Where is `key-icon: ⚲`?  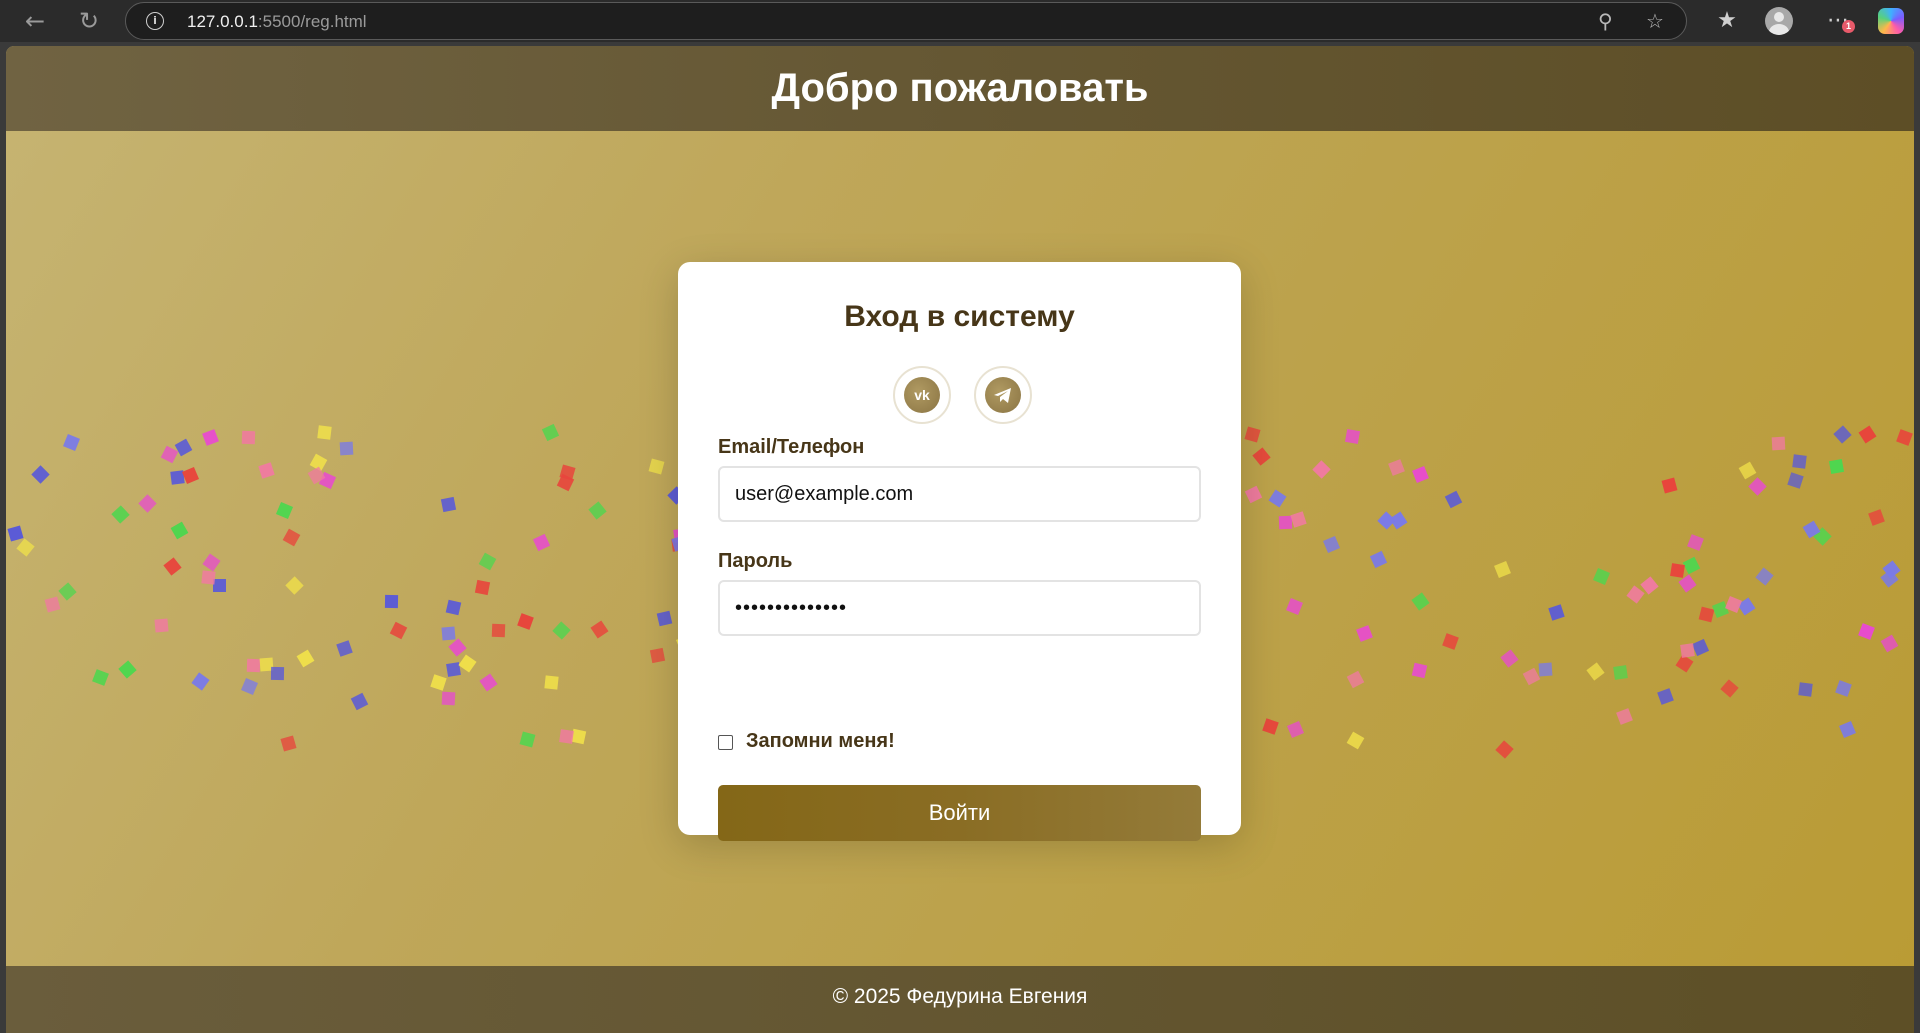
key-icon: ⚲ is located at coordinates (1605, 21).